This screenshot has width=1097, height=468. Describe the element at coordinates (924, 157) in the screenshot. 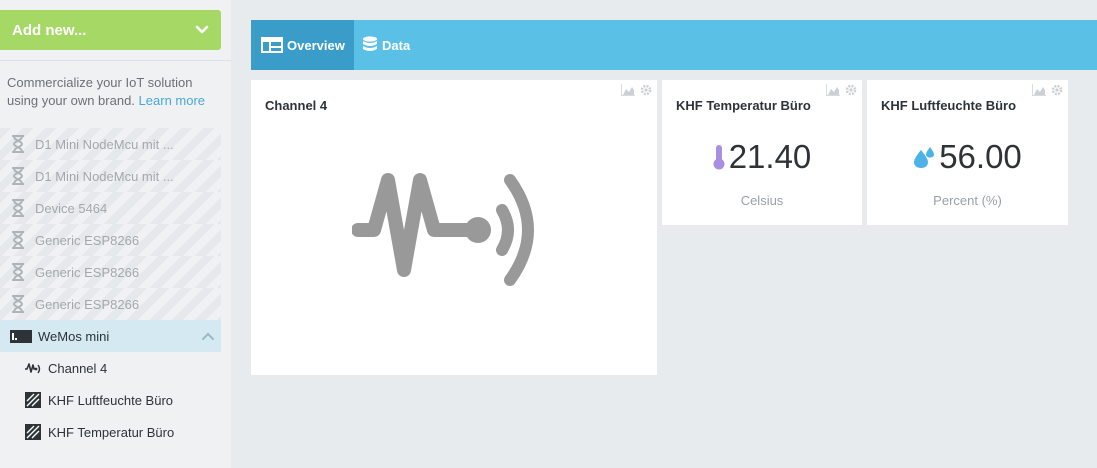

I see `droplet-icon` at that location.